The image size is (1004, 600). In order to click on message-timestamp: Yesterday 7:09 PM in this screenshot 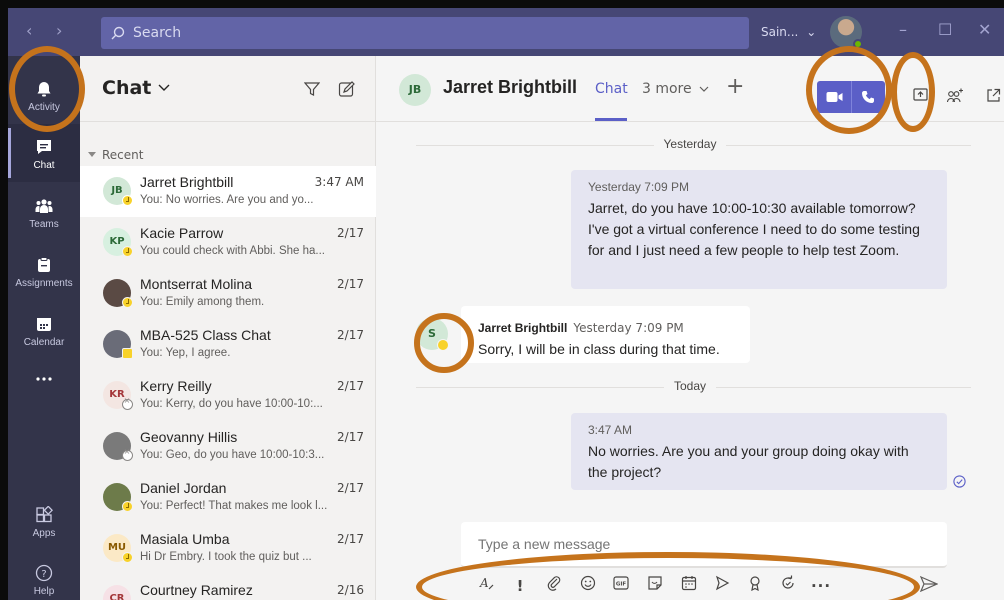, I will do `click(638, 187)`.